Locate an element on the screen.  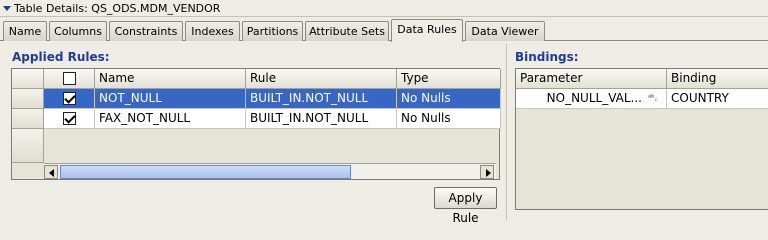
collapse-triangle-icon is located at coordinates (7, 8).